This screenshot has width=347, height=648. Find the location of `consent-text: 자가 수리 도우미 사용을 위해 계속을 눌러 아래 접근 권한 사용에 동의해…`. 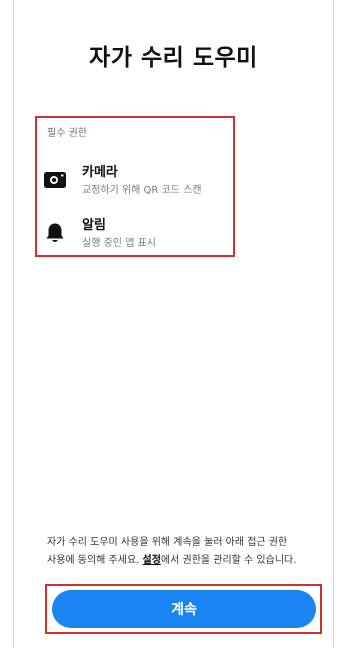

consent-text: 자가 수리 도우미 사용을 위해 계속을 눌러 아래 접근 권한 사용에 동의해… is located at coordinates (187, 552).